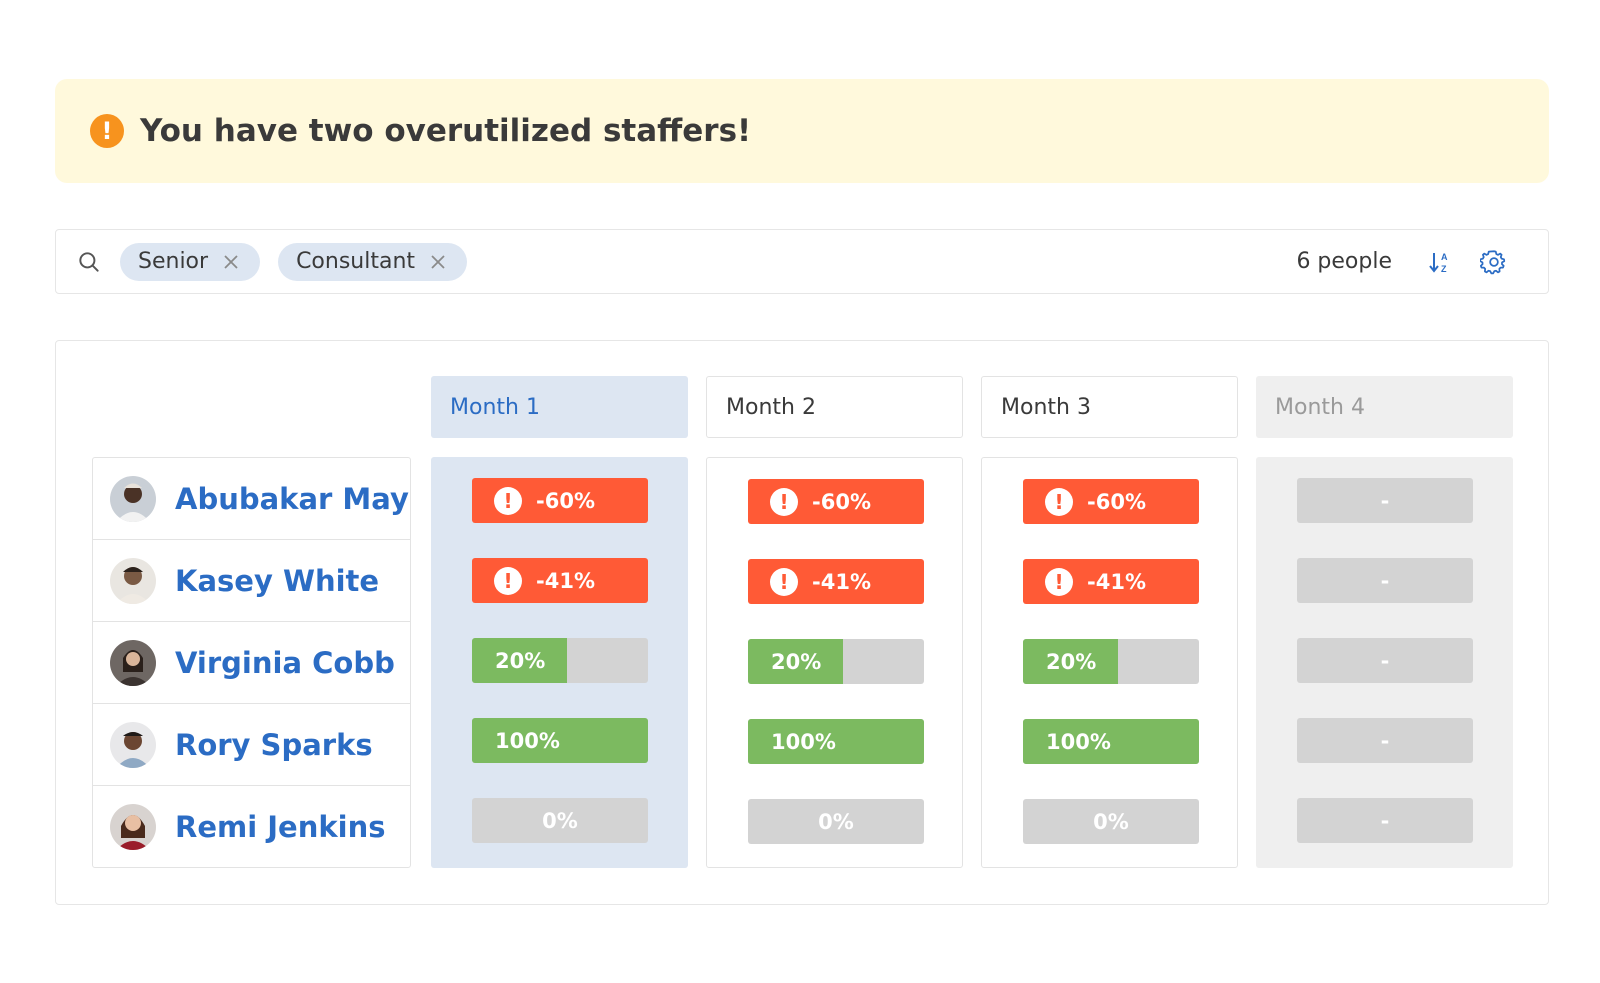 Image resolution: width=1600 pixels, height=983 pixels. What do you see at coordinates (89, 262) in the screenshot?
I see `search-icon` at bounding box center [89, 262].